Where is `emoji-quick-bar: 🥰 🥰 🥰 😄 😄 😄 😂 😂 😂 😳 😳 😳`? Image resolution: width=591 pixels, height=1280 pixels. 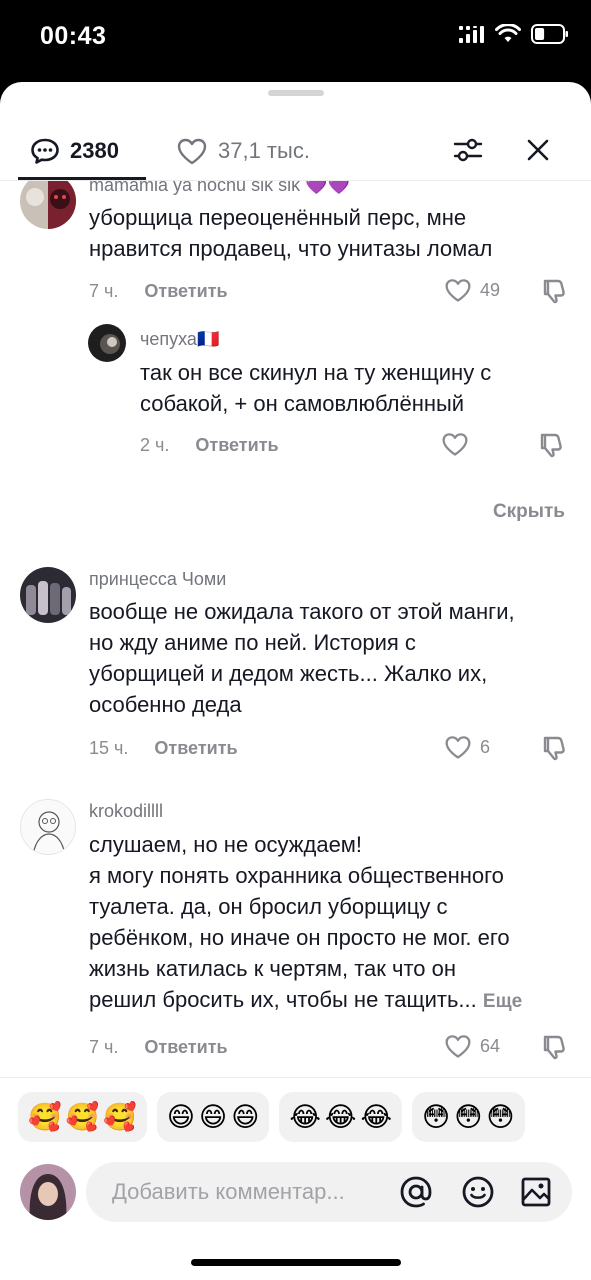
emoji-quick-bar: 🥰 🥰 🥰 😄 😄 😄 😂 😂 😂 😳 😳 😳 is located at coordinates (304, 1117).